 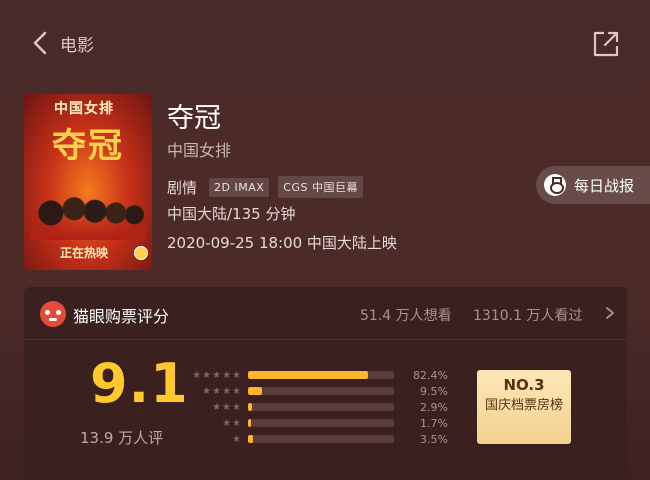 What do you see at coordinates (555, 185) in the screenshot?
I see `medal-icon` at bounding box center [555, 185].